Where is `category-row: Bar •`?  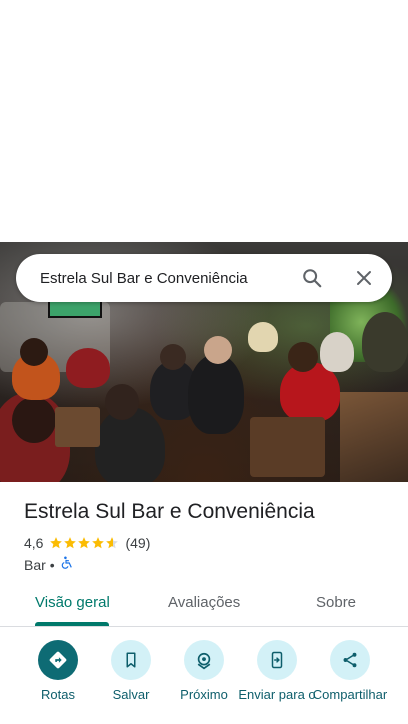 category-row: Bar • is located at coordinates (48, 564).